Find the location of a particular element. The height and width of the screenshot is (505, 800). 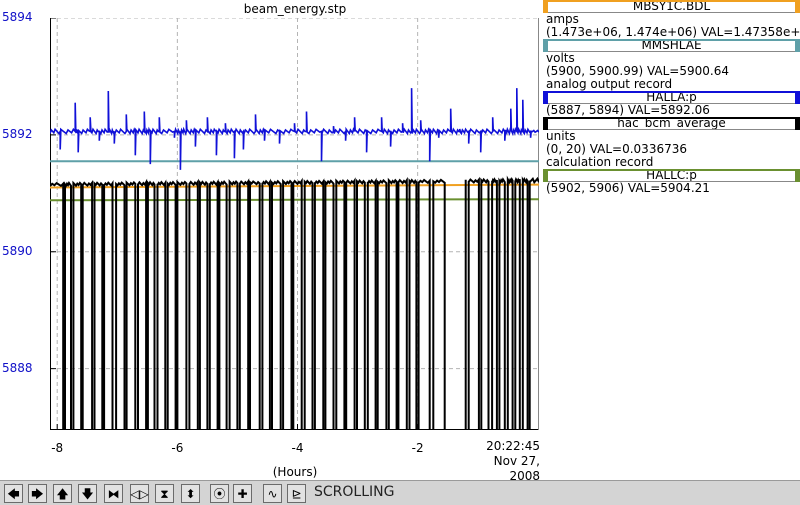

legend-pv-mbsy1c-bdl: MBSY1C.BDL is located at coordinates (671, 6).